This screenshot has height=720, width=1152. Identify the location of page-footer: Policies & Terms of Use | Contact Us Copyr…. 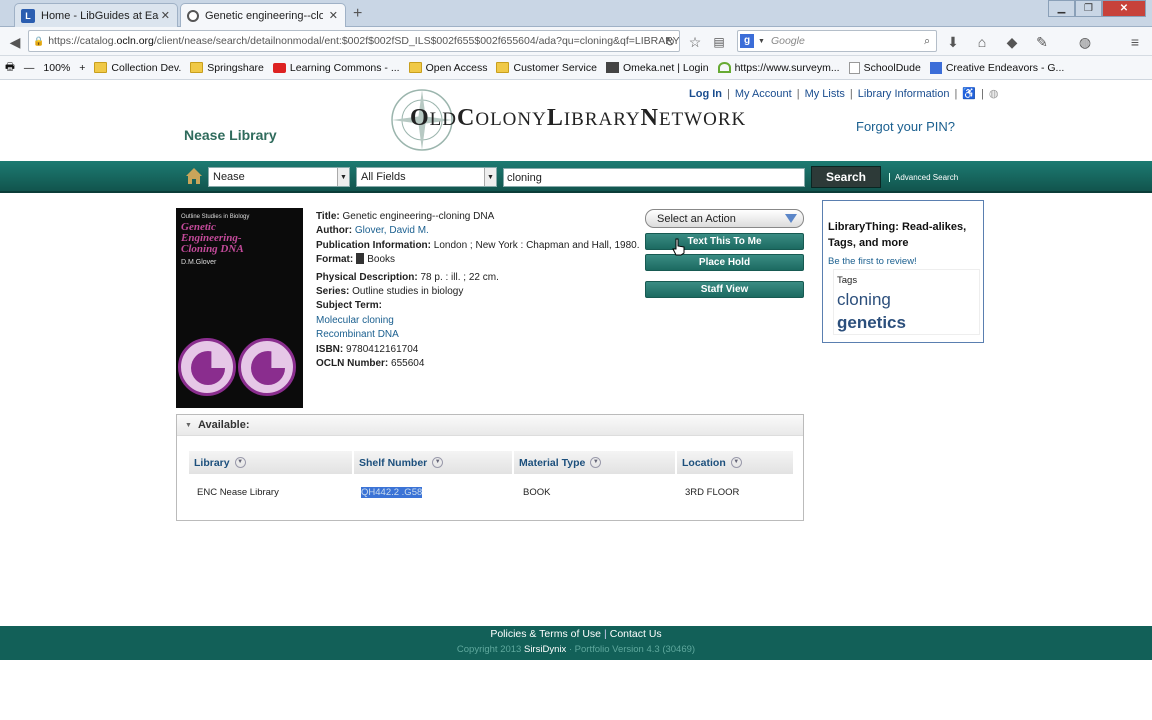
(576, 643).